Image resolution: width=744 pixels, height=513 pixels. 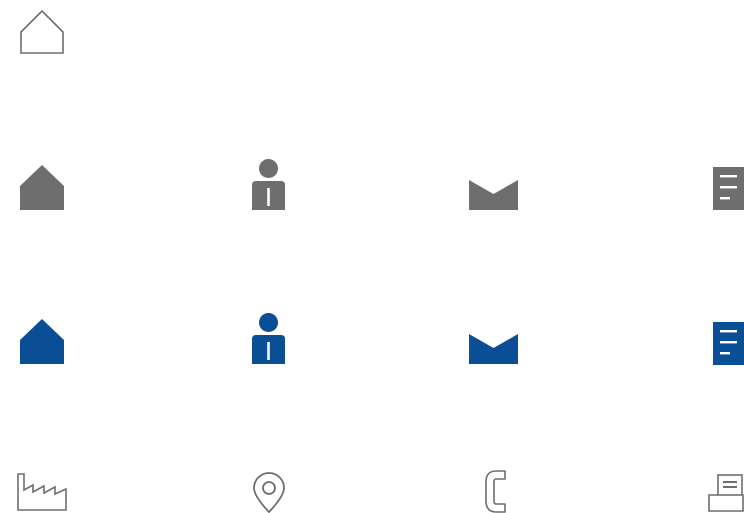 What do you see at coordinates (269, 492) in the screenshot?
I see `location-pin-icon` at bounding box center [269, 492].